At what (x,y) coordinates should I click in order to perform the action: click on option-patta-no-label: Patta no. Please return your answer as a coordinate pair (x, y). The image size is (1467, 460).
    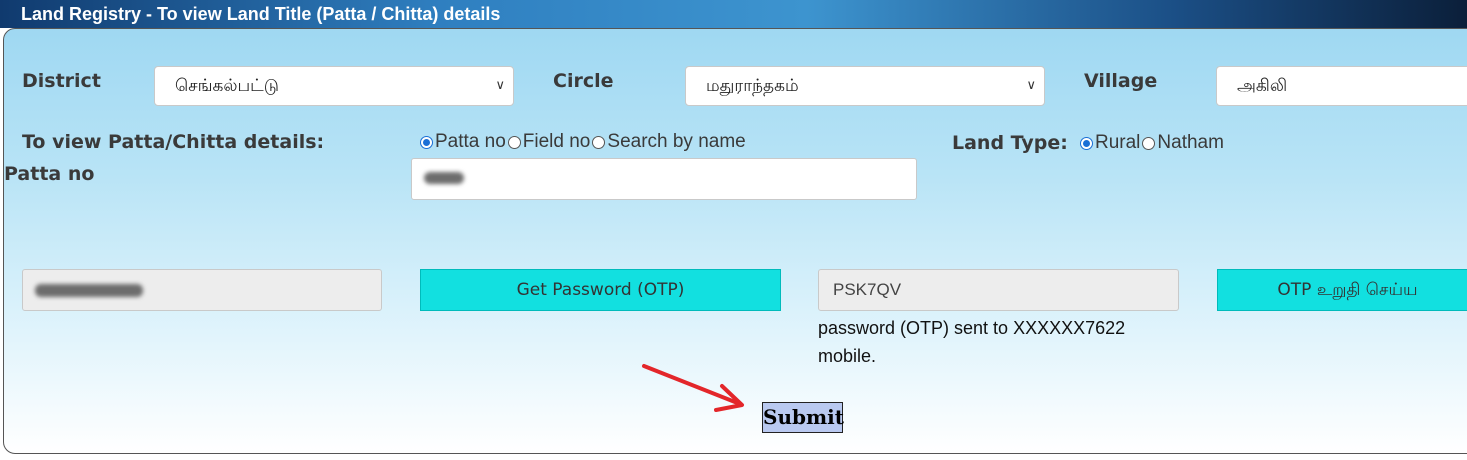
    Looking at the image, I should click on (470, 141).